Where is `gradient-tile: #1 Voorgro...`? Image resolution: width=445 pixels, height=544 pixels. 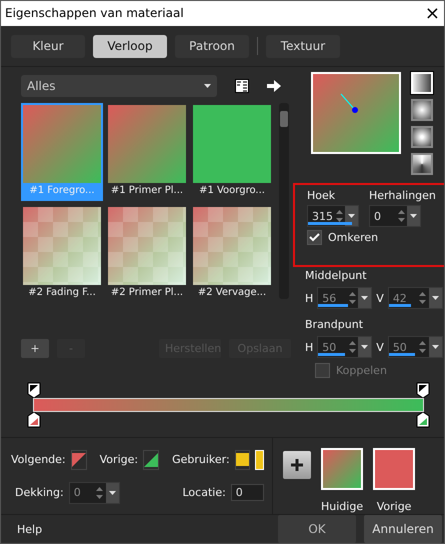 gradient-tile: #1 Voorgro... is located at coordinates (232, 152).